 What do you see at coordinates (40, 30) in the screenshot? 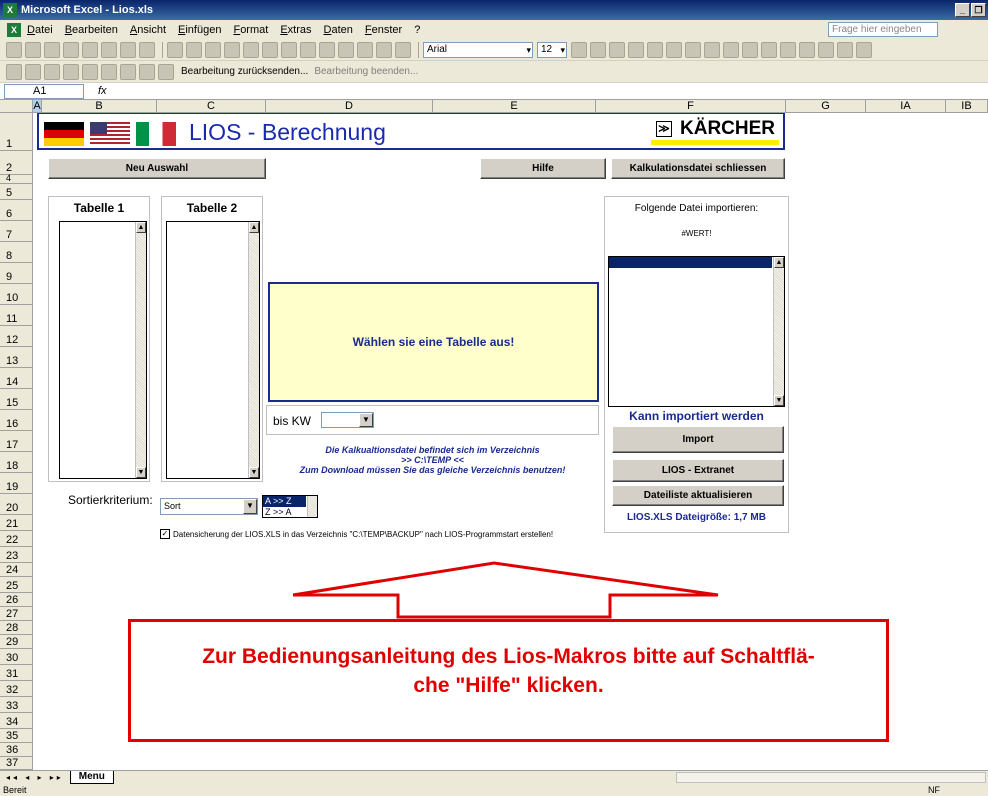
I see `menu-datei: Datei` at bounding box center [40, 30].